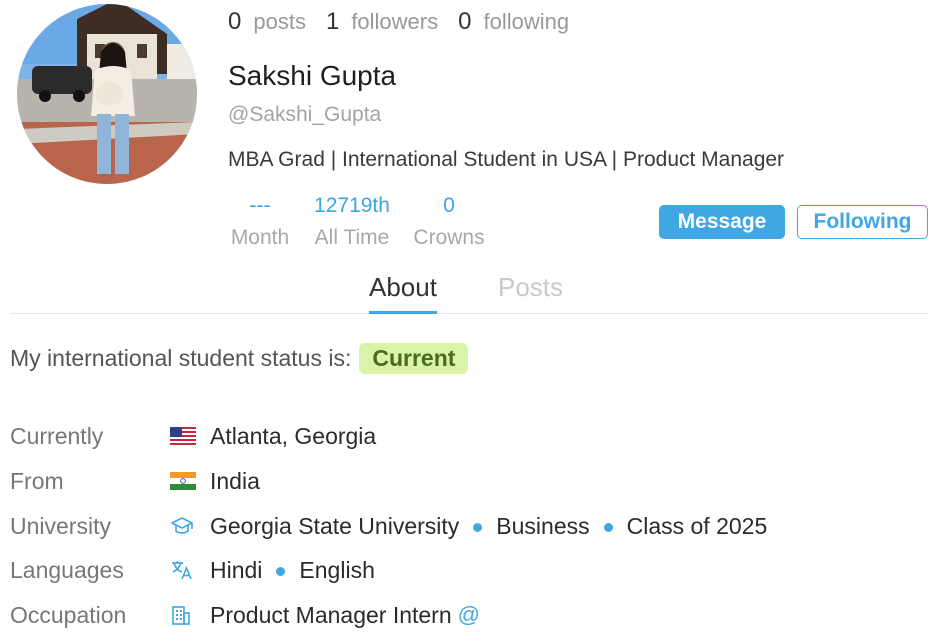 The image size is (942, 640). What do you see at coordinates (697, 525) in the screenshot?
I see `university-class: Class of 2025` at bounding box center [697, 525].